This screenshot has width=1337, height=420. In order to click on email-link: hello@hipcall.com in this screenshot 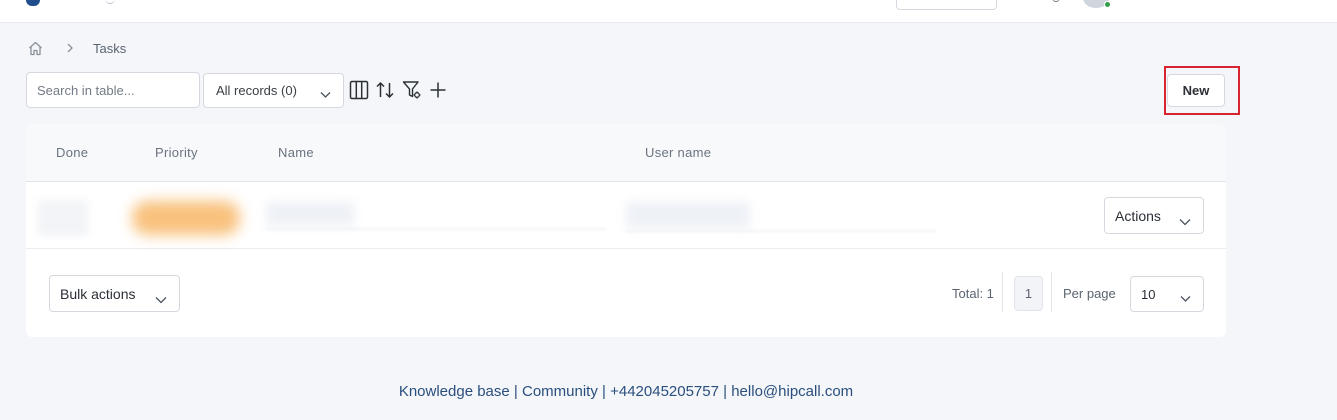, I will do `click(792, 391)`.